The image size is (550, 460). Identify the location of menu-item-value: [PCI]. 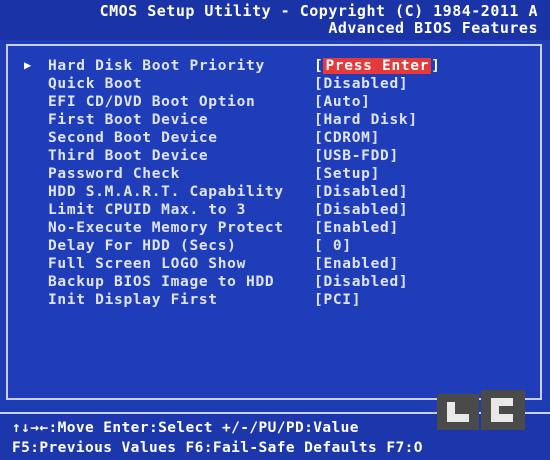
(337, 300).